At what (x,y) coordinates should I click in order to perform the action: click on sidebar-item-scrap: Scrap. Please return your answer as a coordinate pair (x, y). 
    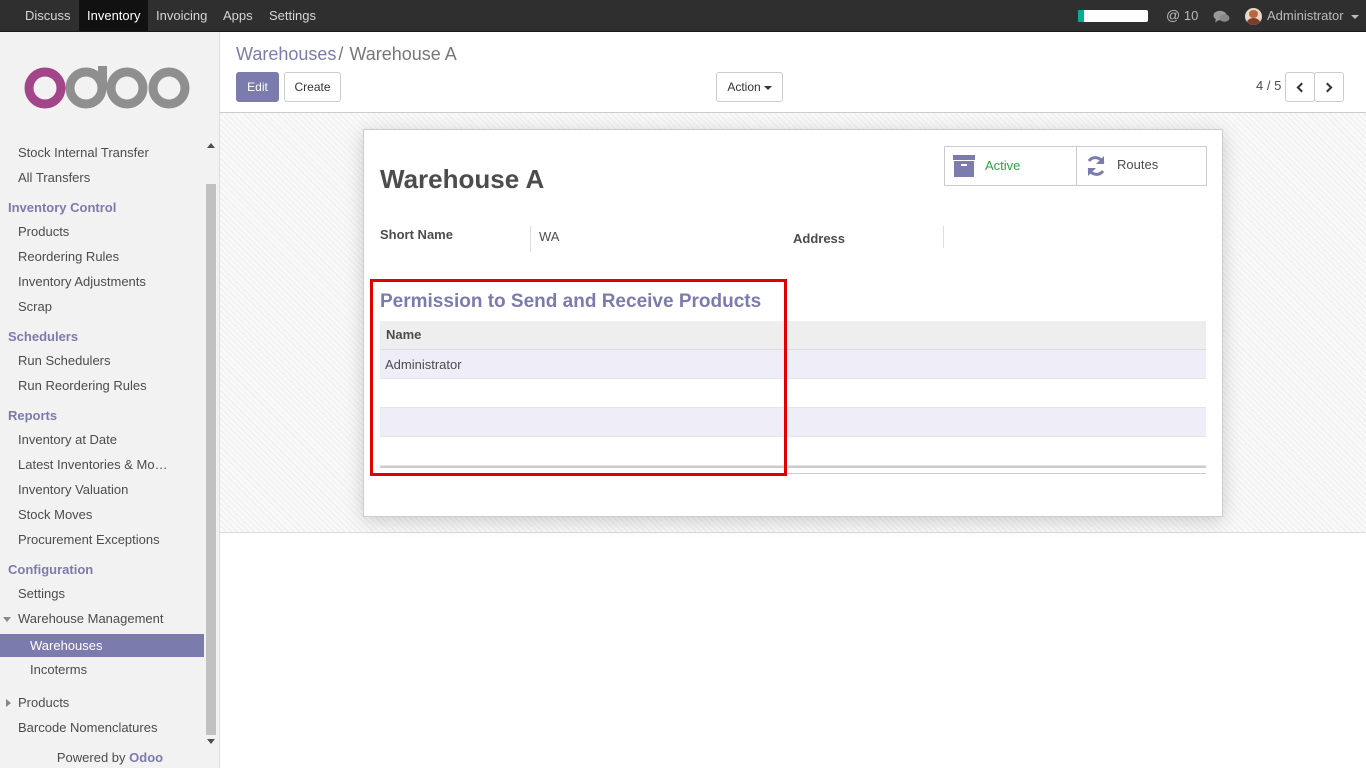
    Looking at the image, I should click on (102, 307).